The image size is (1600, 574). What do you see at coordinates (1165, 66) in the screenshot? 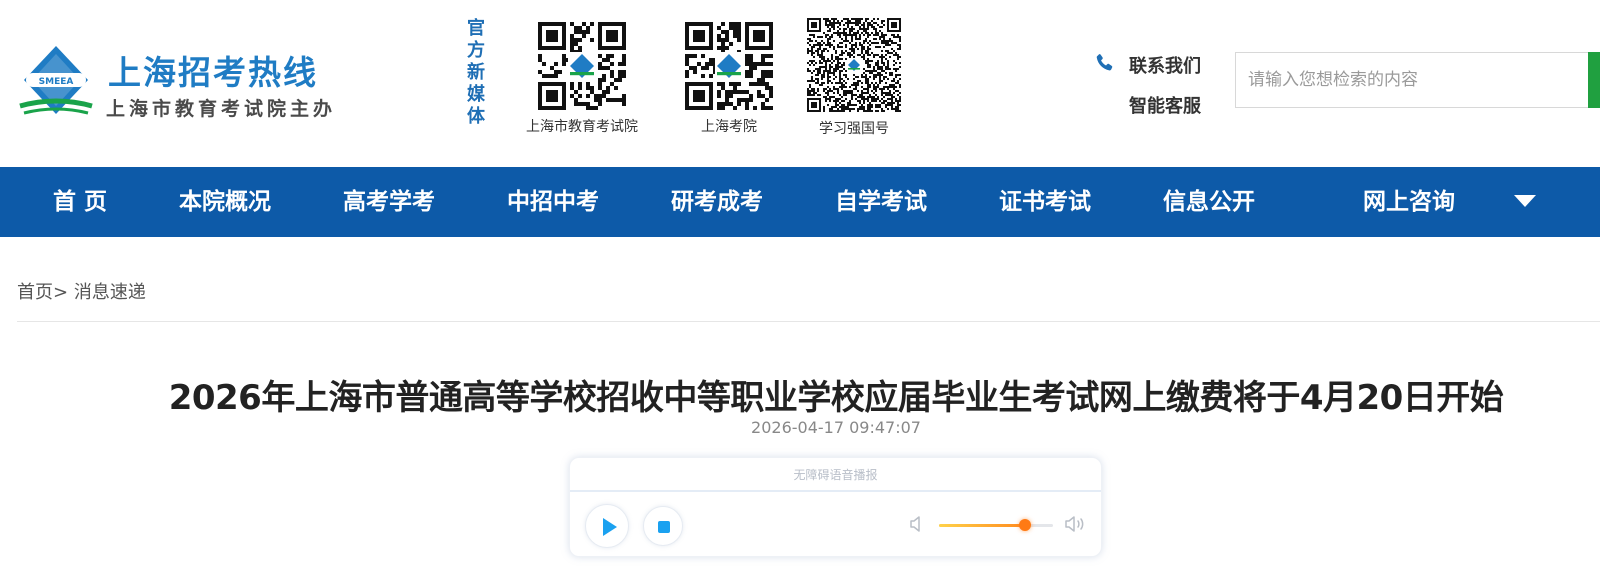
I see `contact-us-label: 联系我们` at bounding box center [1165, 66].